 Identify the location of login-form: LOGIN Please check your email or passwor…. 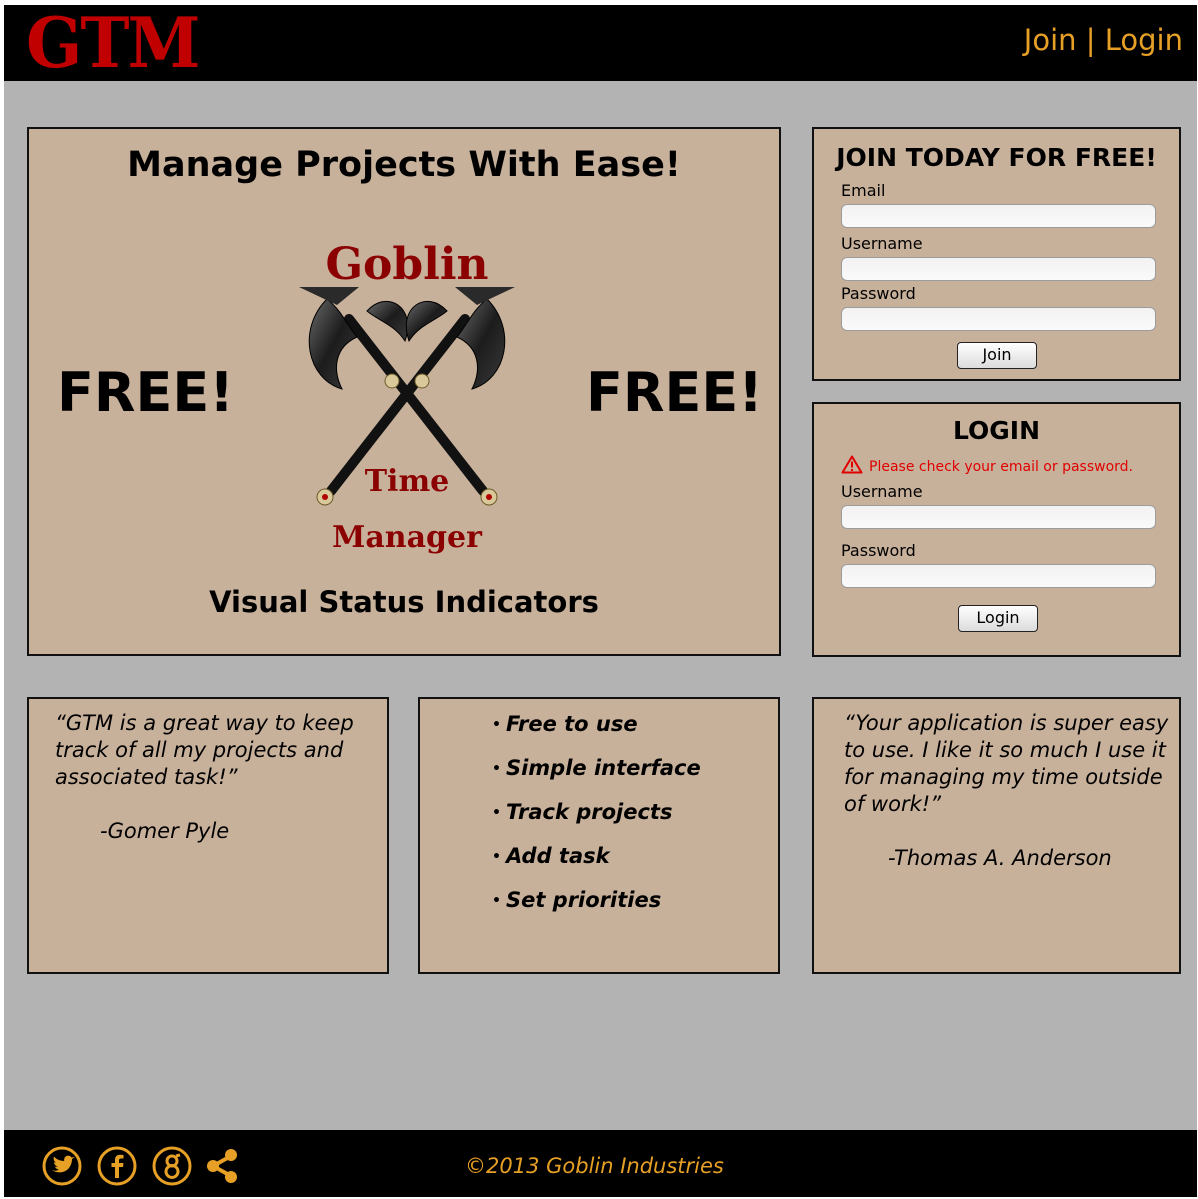
(996, 529).